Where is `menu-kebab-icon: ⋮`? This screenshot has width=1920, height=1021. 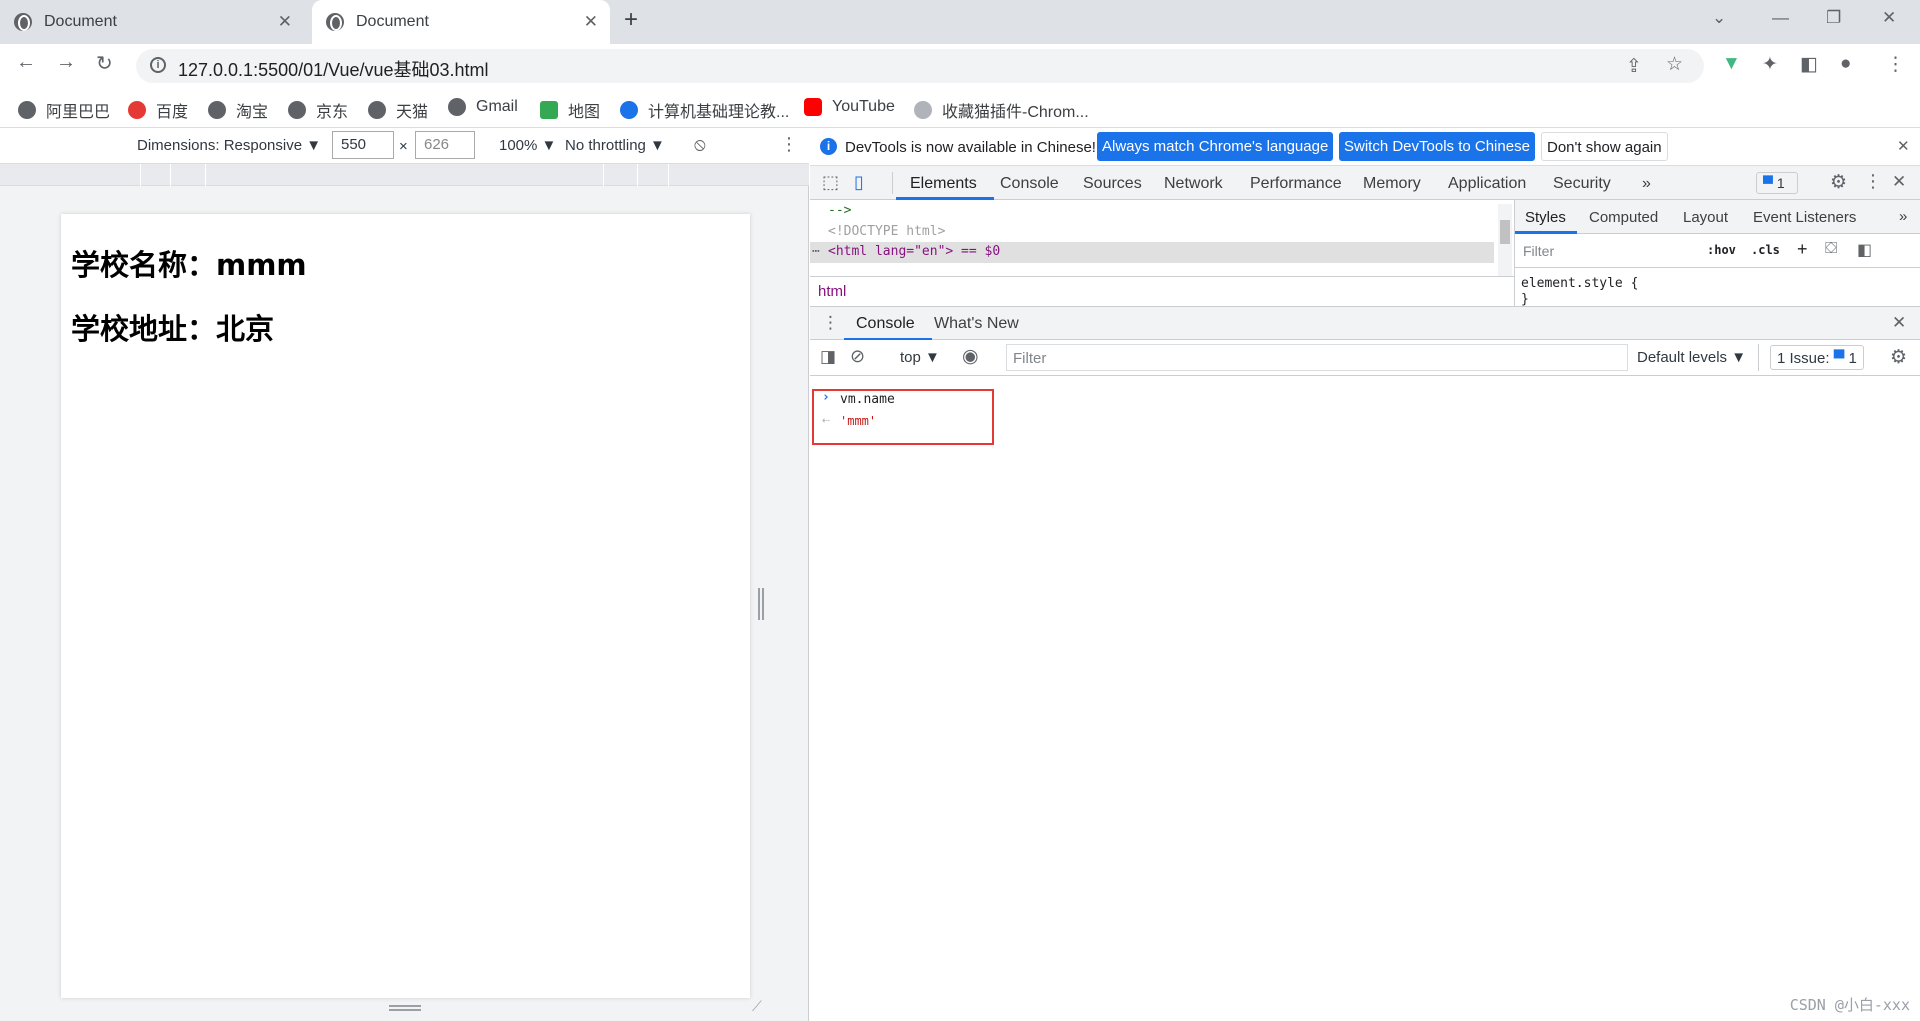
menu-kebab-icon: ⋮ is located at coordinates (1895, 64).